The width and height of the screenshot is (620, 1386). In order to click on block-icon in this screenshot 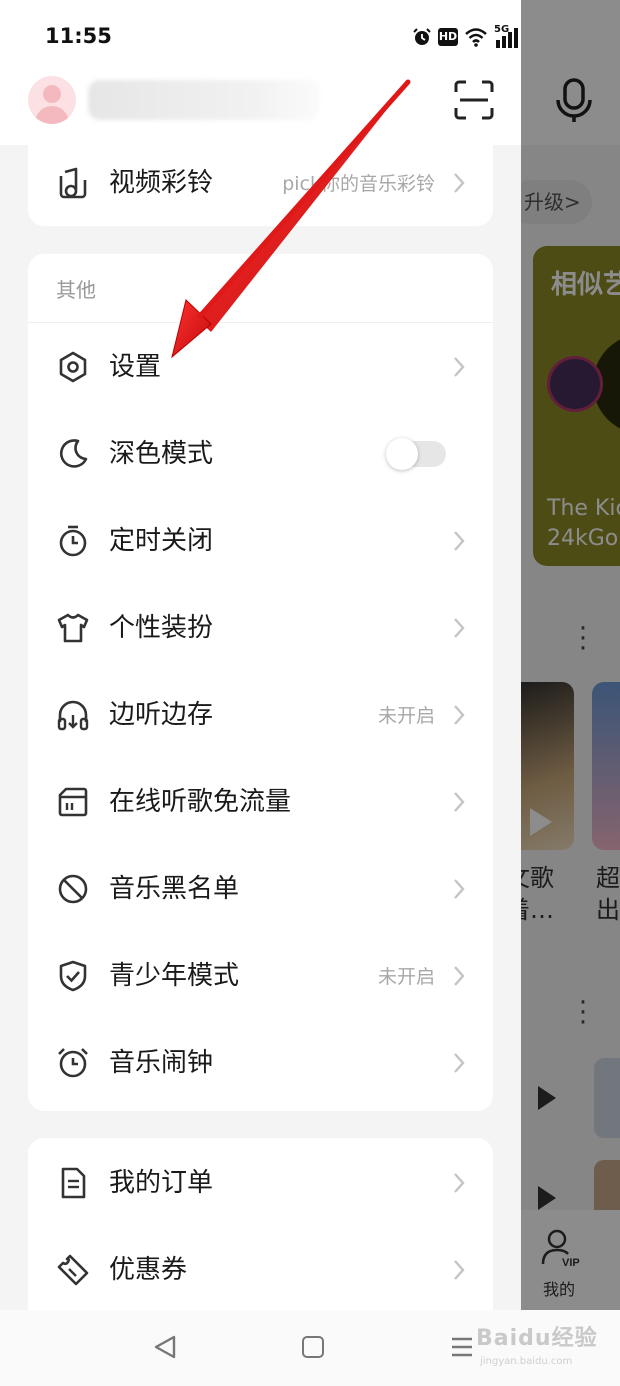, I will do `click(73, 889)`.